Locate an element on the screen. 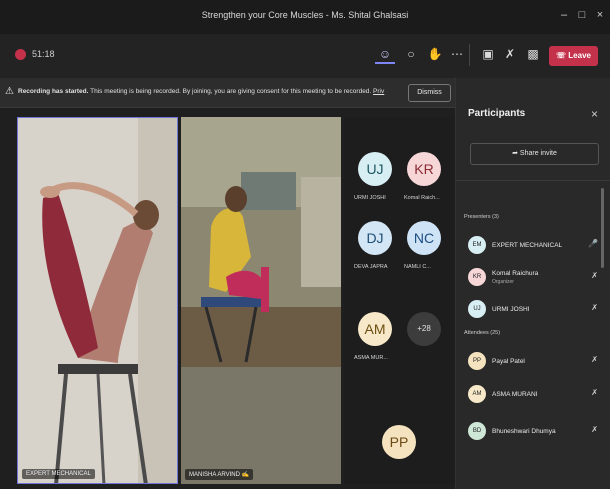  share-invite-button: ➦ Share invite is located at coordinates (534, 154).